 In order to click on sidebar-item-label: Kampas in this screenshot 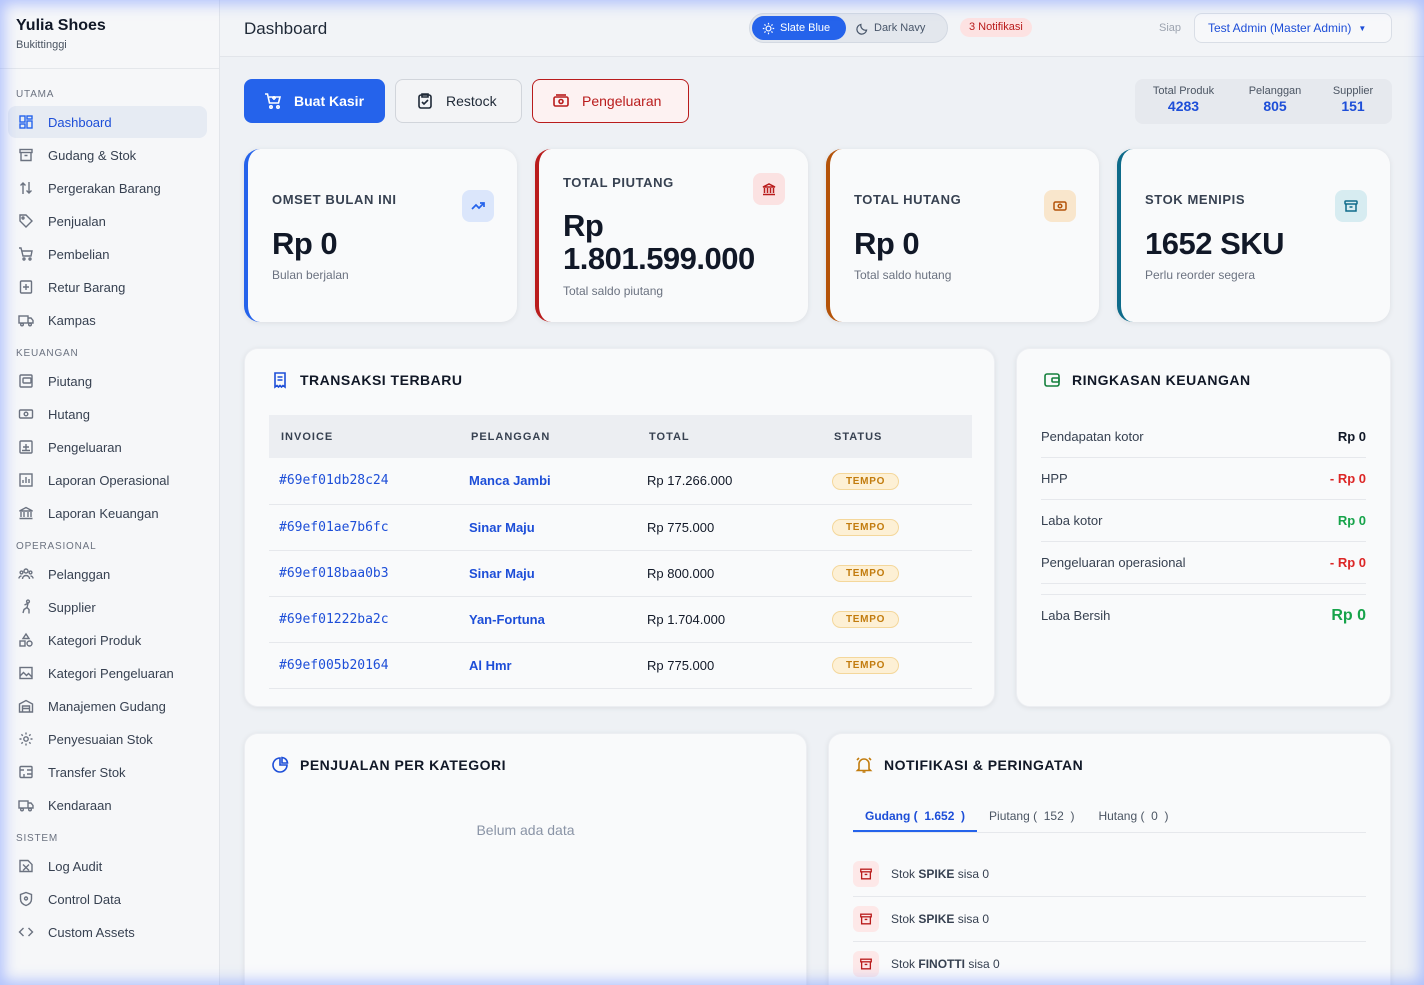, I will do `click(72, 320)`.